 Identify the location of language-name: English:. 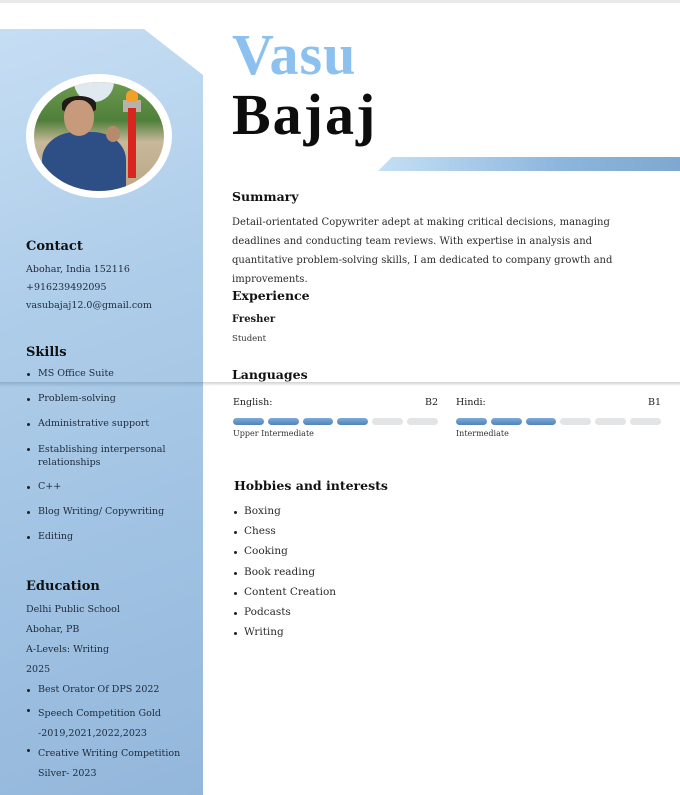
(253, 402).